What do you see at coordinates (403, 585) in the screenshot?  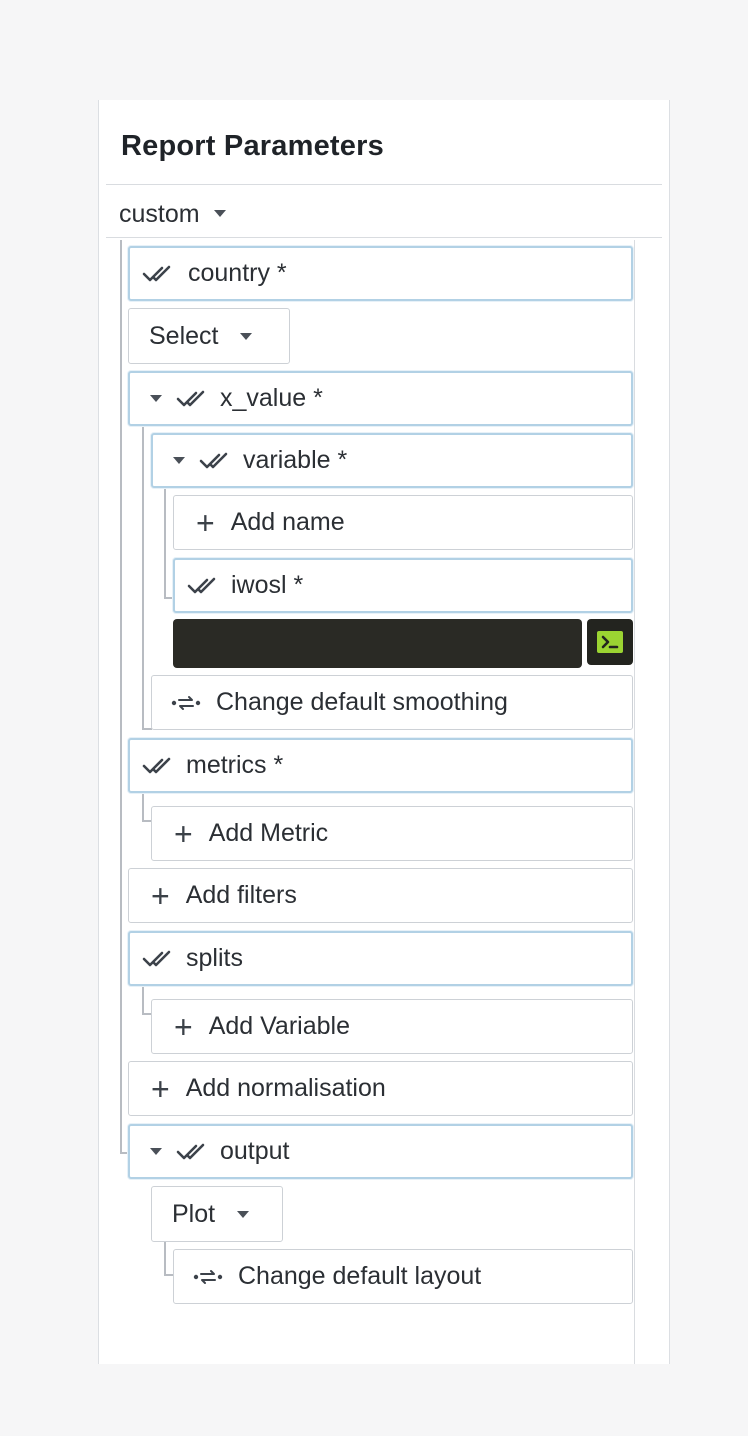 I see `param-iwosl: iwosl *` at bounding box center [403, 585].